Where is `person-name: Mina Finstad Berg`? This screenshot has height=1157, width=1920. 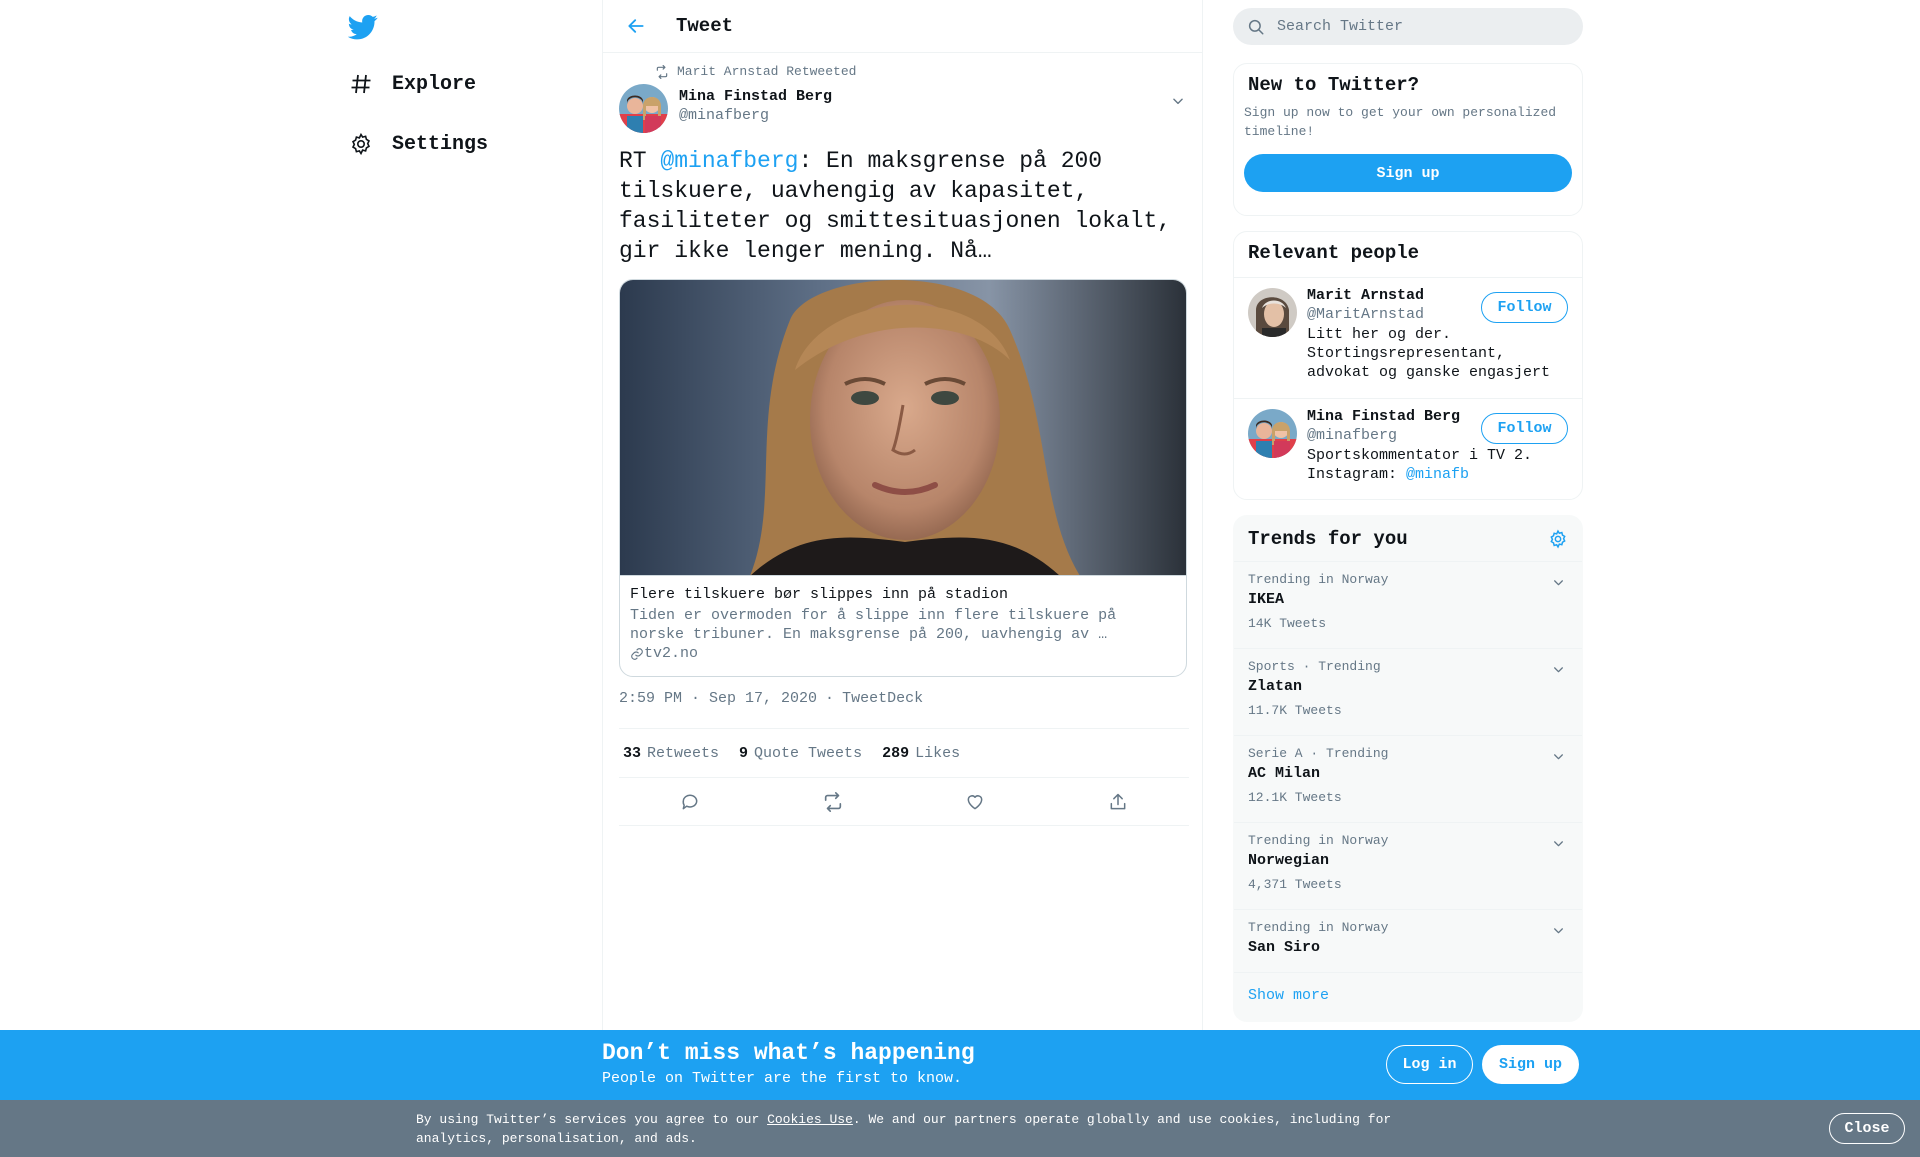
person-name: Mina Finstad Berg is located at coordinates (1383, 416).